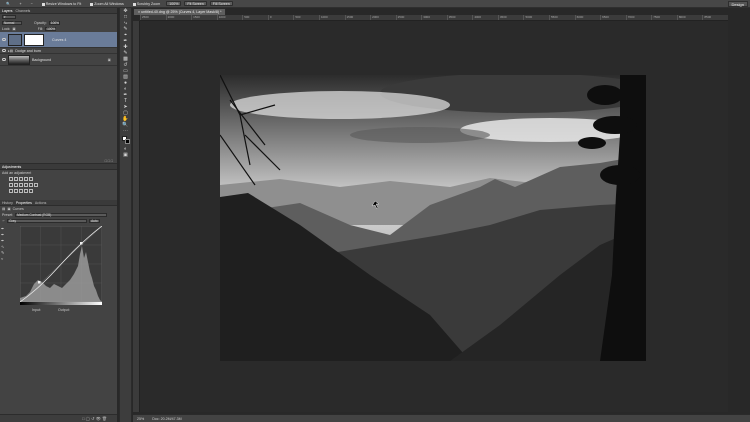 This screenshot has height=422, width=750. Describe the element at coordinates (58, 418) in the screenshot. I see `properties-footer: □ ◯ ↺ 👁 🗑` at that location.